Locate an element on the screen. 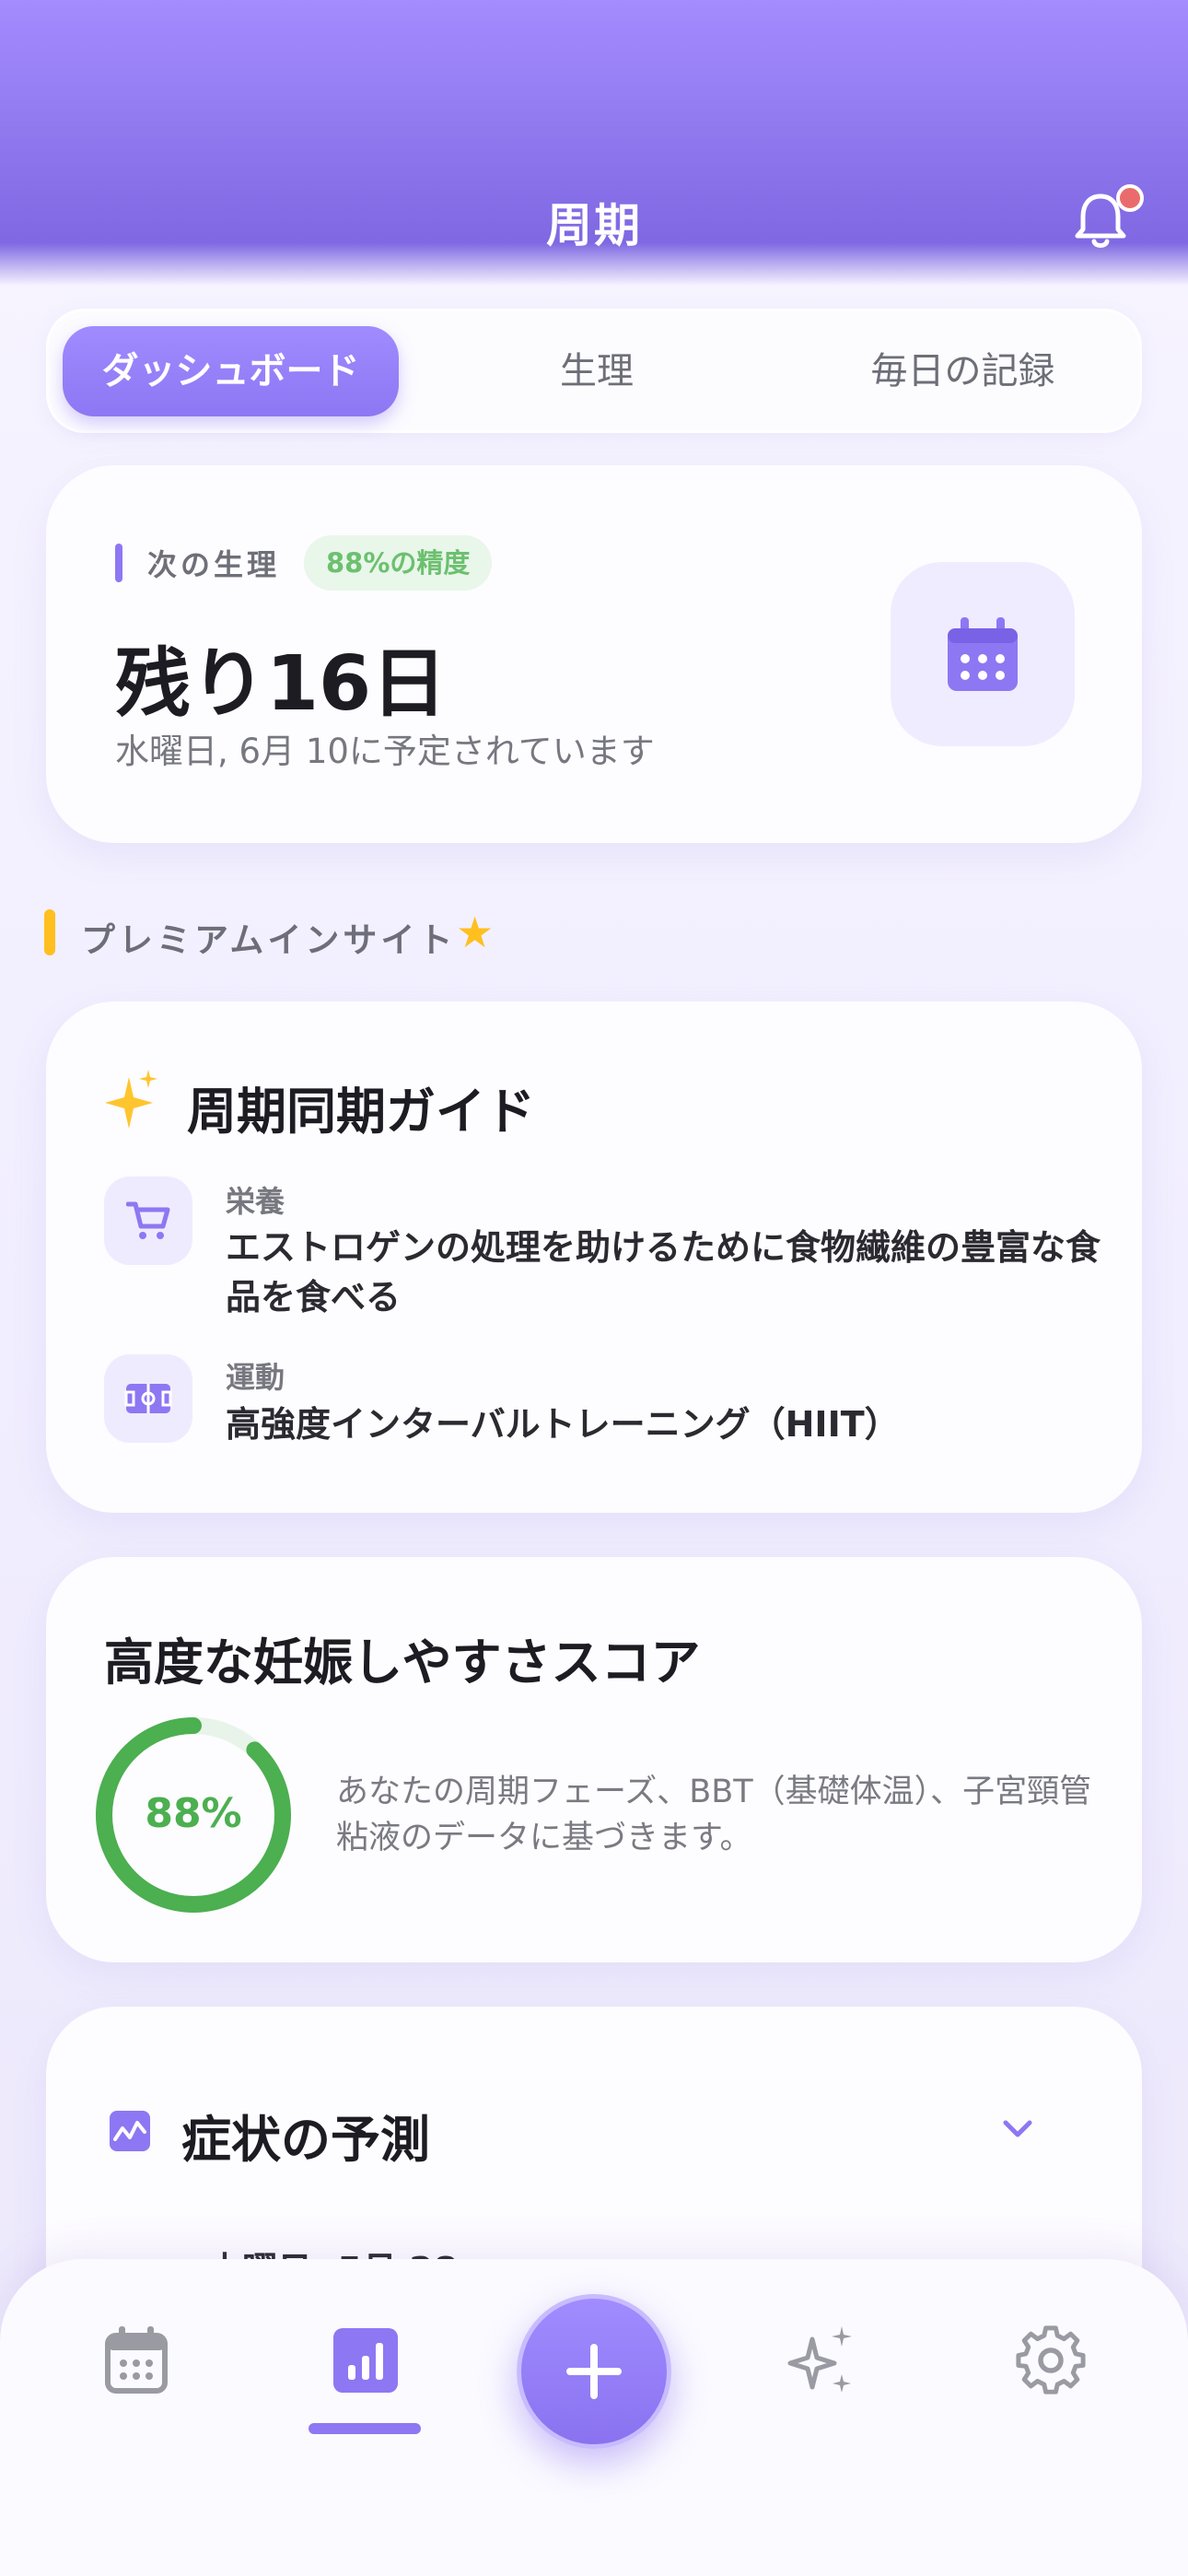 This screenshot has height=2576, width=1188. section-title: プレミアムインサイト is located at coordinates (269, 940).